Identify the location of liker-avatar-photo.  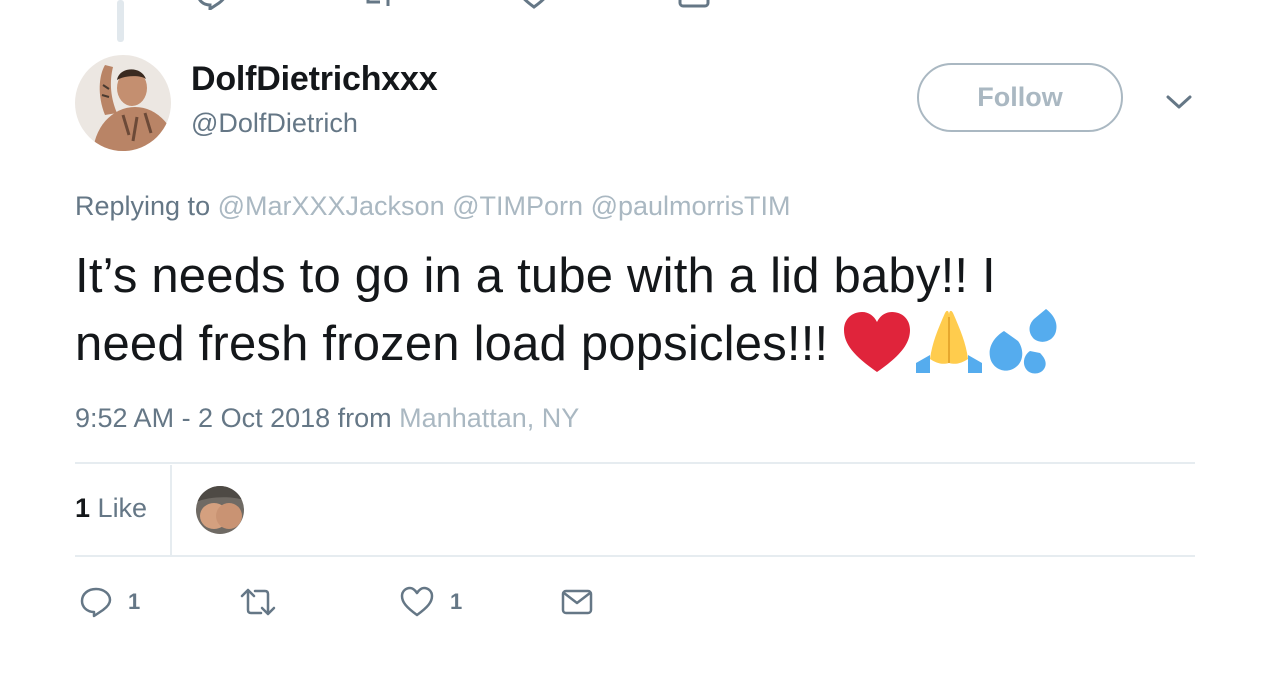
(220, 510).